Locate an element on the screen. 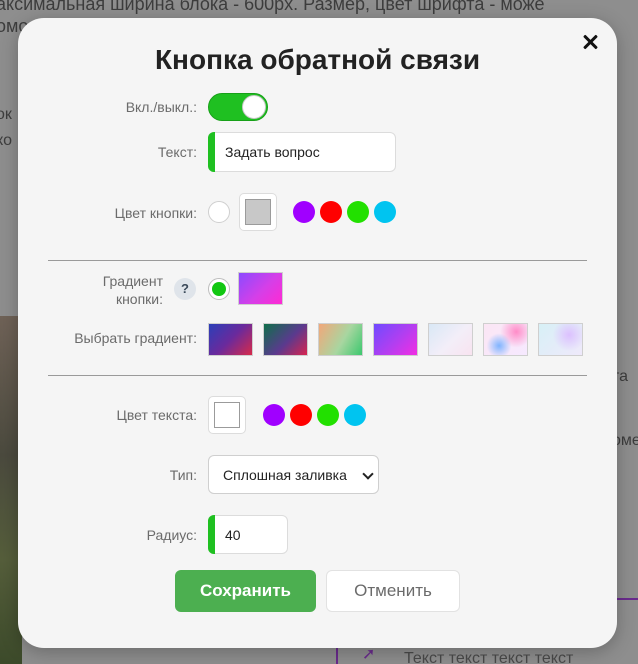  color-swatch-green is located at coordinates (358, 212).